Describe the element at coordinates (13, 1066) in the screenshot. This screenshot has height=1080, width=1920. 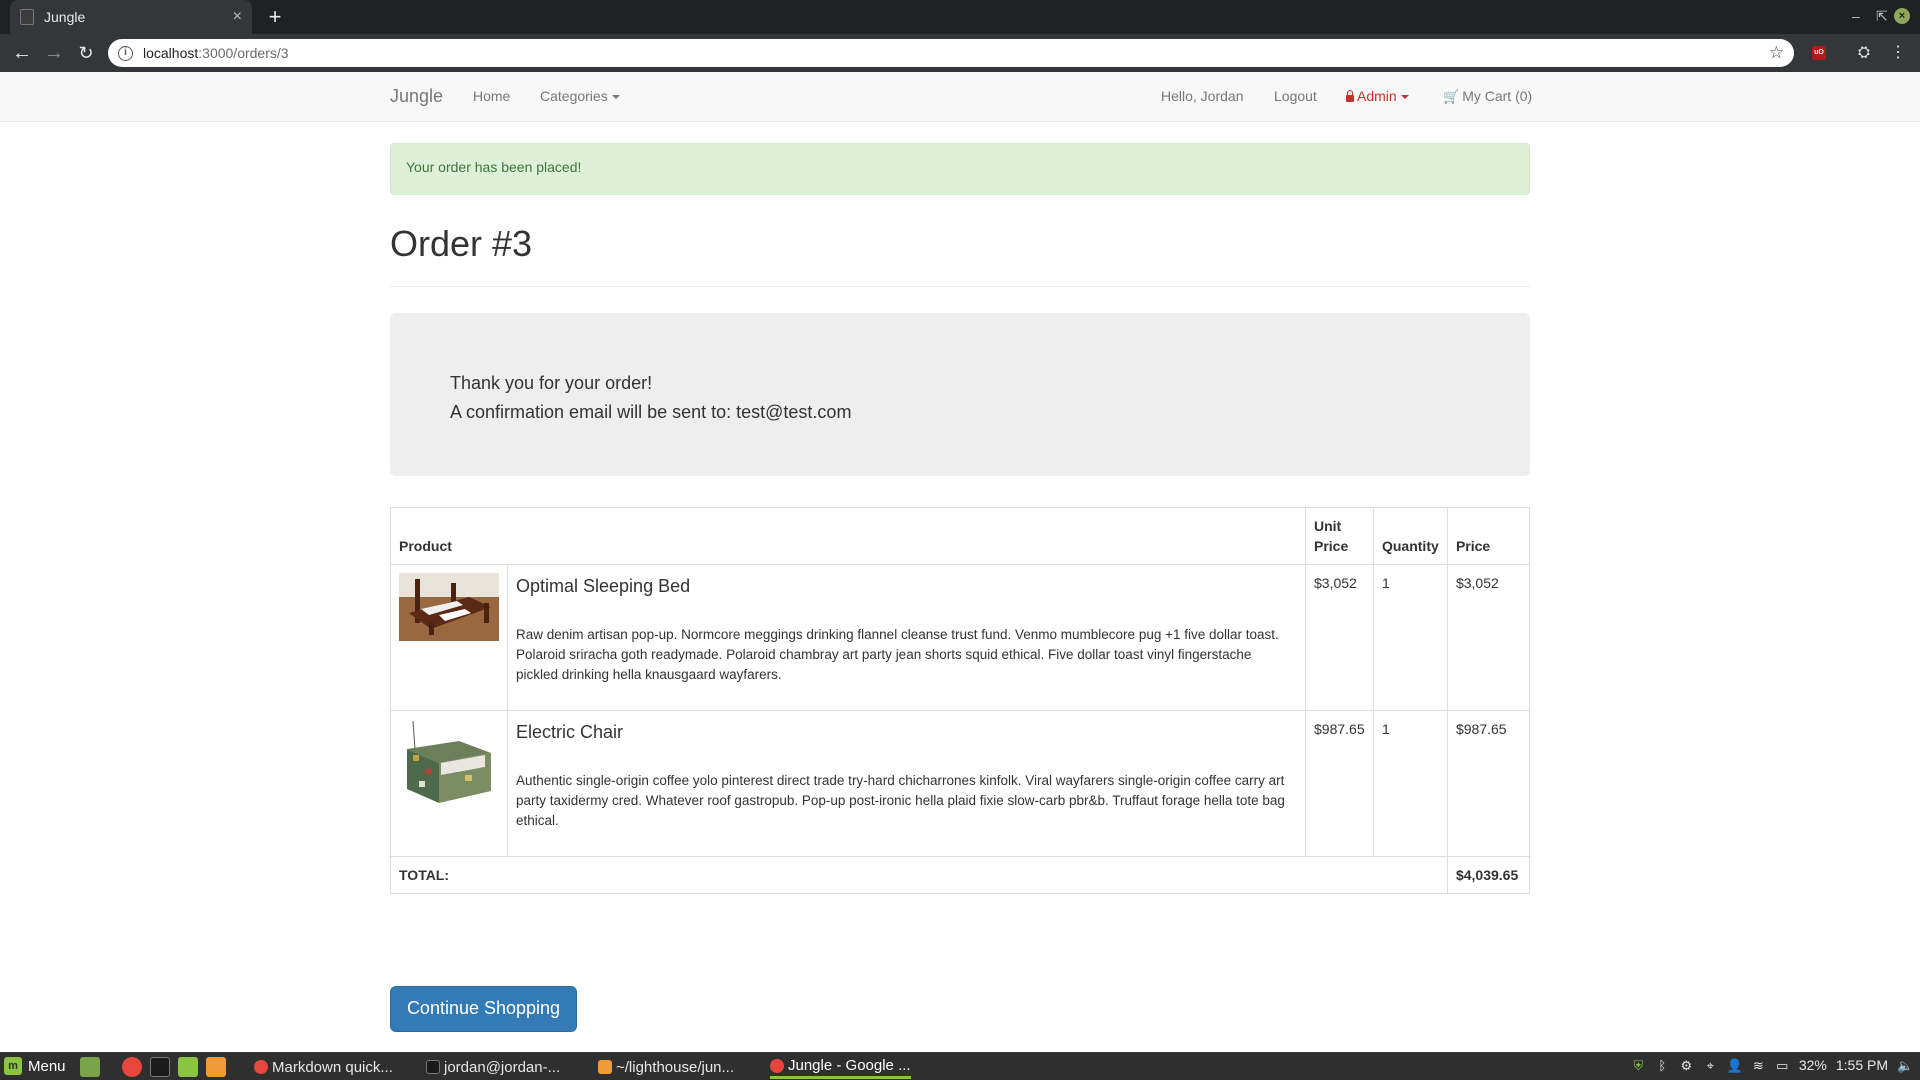
I see `mint-logo-icon: m` at that location.